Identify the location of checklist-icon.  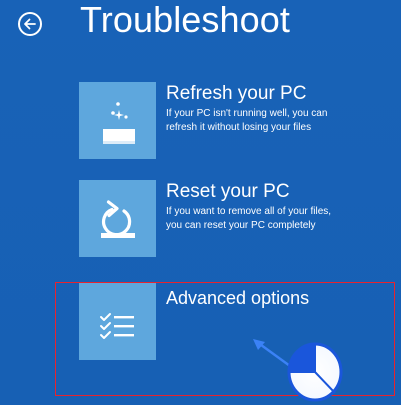
(117, 326).